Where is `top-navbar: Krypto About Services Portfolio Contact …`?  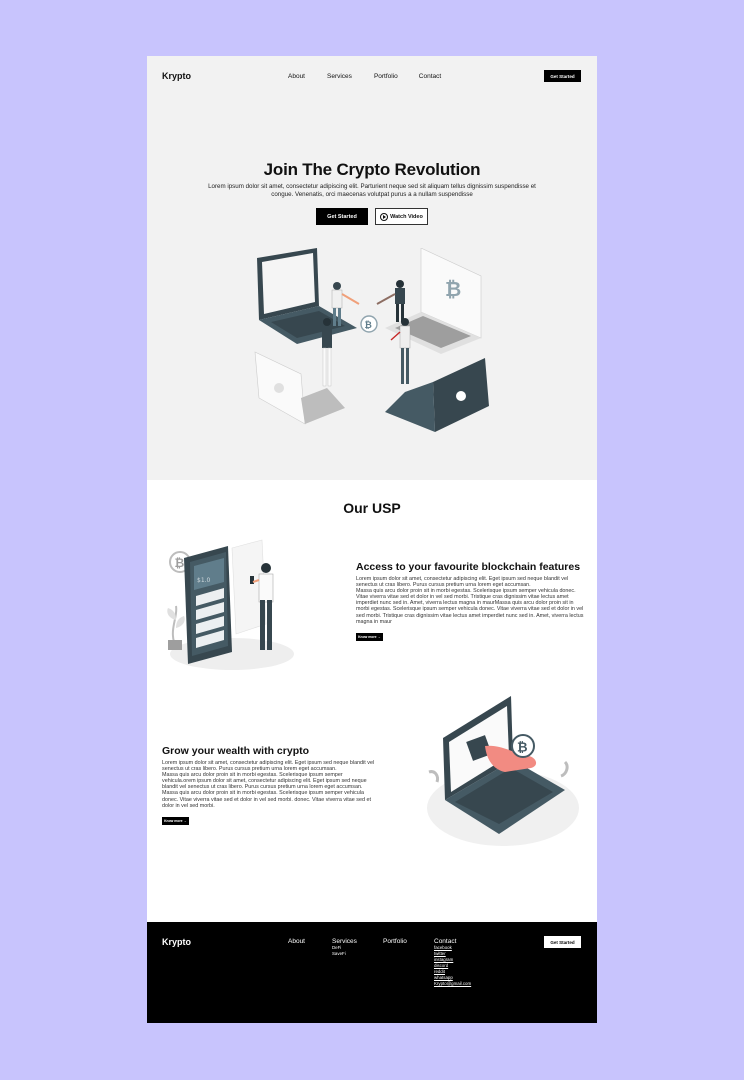 top-navbar: Krypto About Services Portfolio Contact … is located at coordinates (372, 76).